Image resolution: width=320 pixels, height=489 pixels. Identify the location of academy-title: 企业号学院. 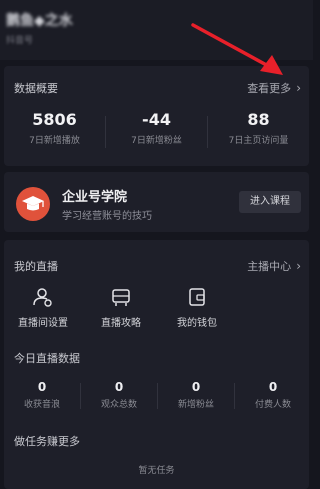
(95, 197).